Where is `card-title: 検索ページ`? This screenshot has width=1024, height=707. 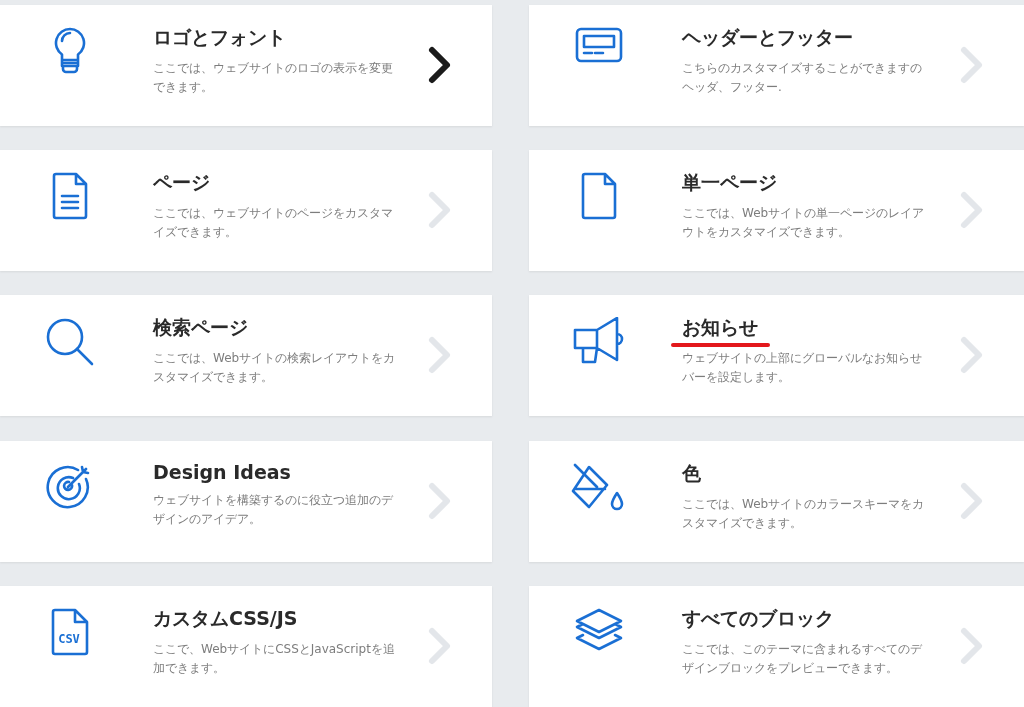
card-title: 検索ページ is located at coordinates (200, 328).